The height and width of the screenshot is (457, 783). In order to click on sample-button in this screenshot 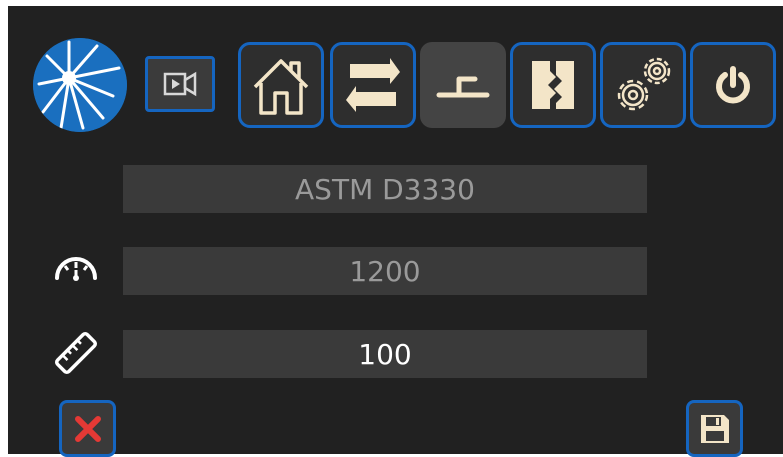, I will do `click(553, 85)`.